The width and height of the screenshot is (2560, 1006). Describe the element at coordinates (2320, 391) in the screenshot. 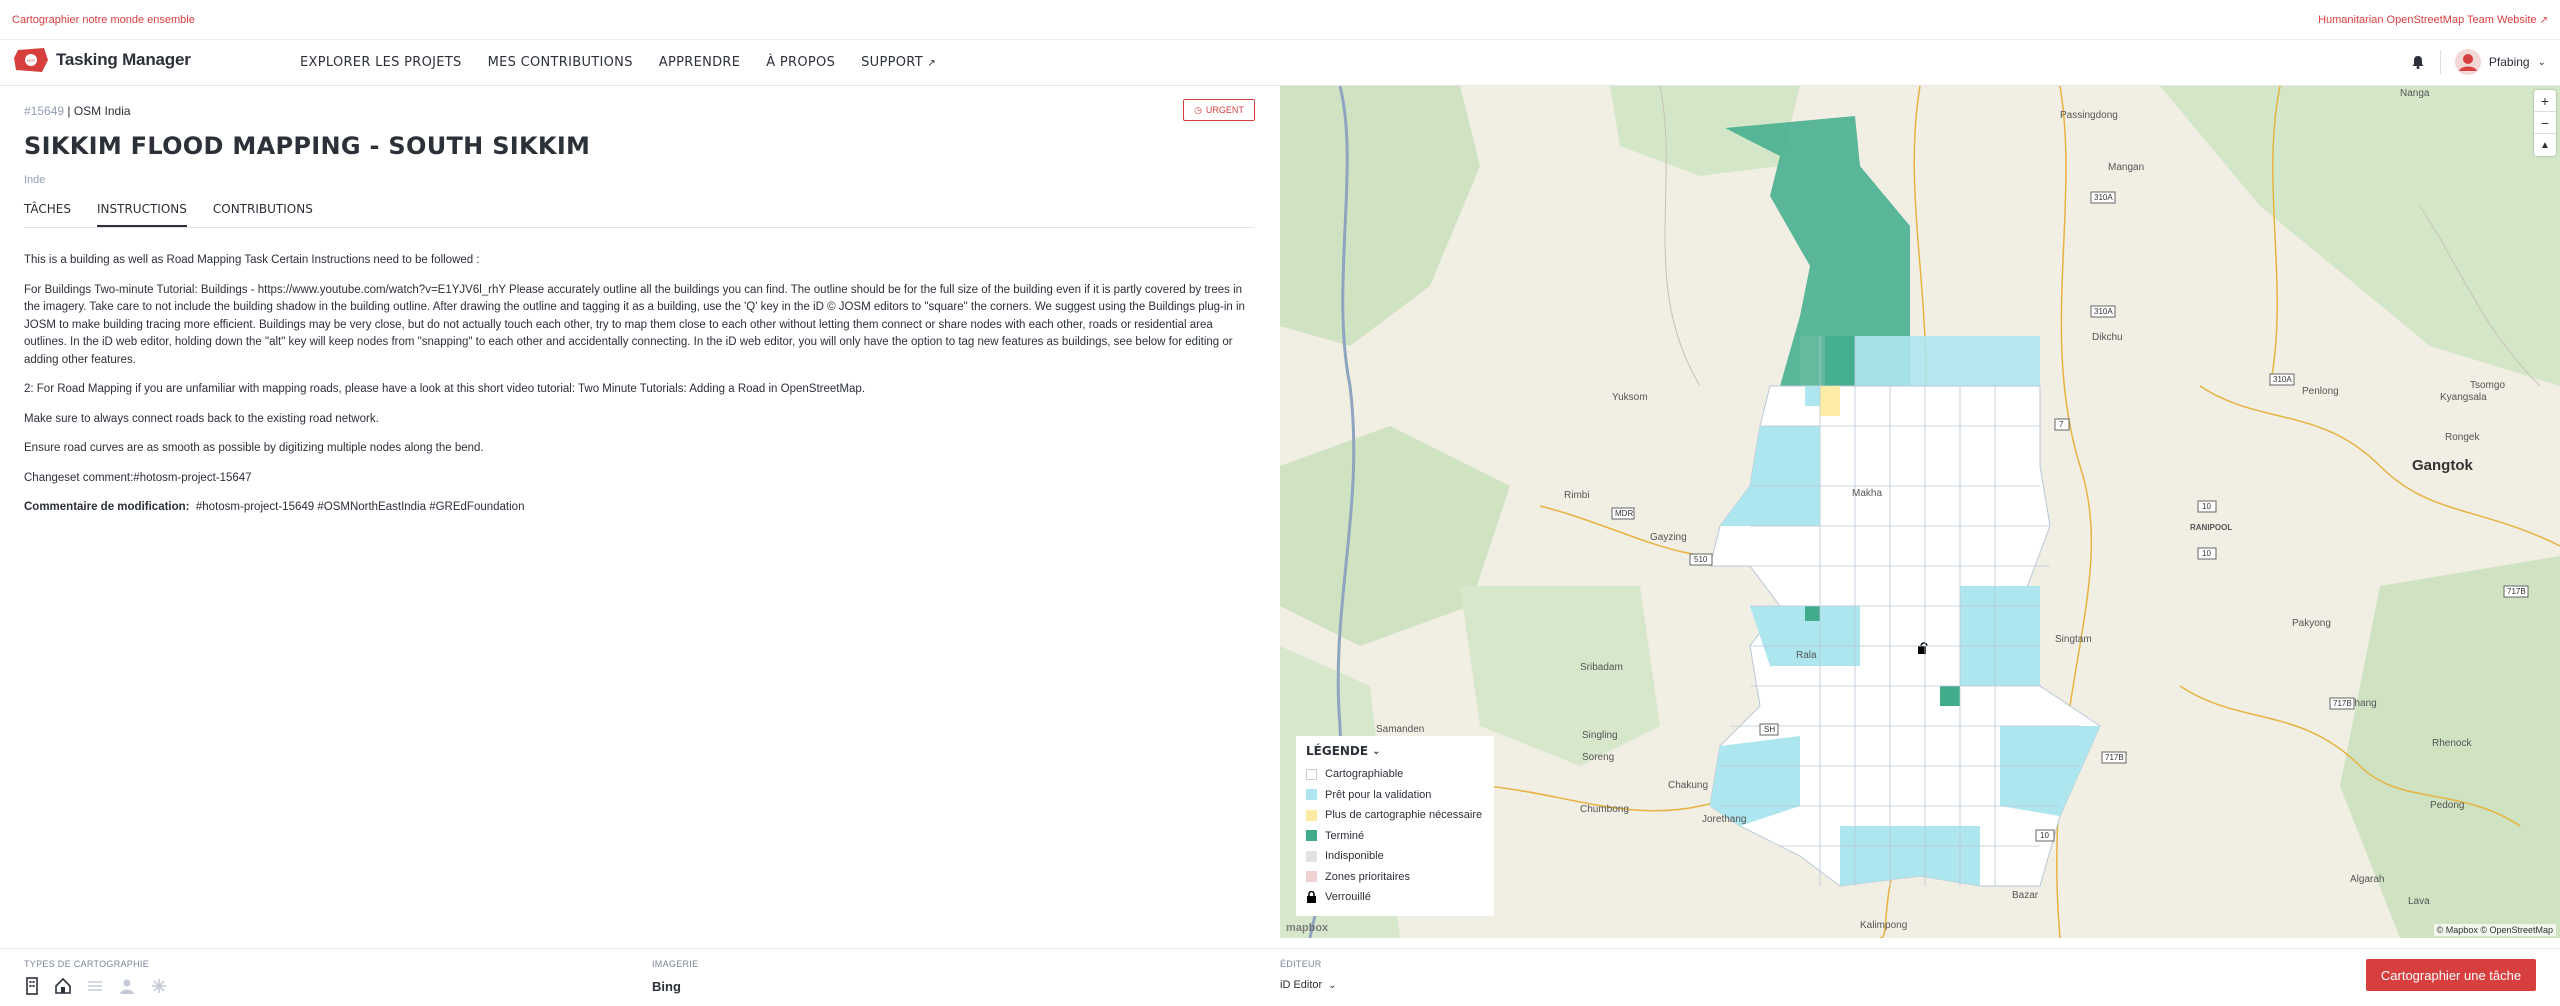

I see `svg-text: Penlong` at that location.